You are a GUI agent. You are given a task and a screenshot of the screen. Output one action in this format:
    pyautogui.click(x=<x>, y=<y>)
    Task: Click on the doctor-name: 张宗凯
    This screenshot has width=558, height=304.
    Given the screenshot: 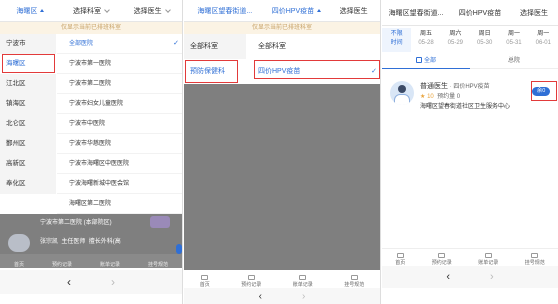 What is the action you would take?
    pyautogui.click(x=49, y=242)
    